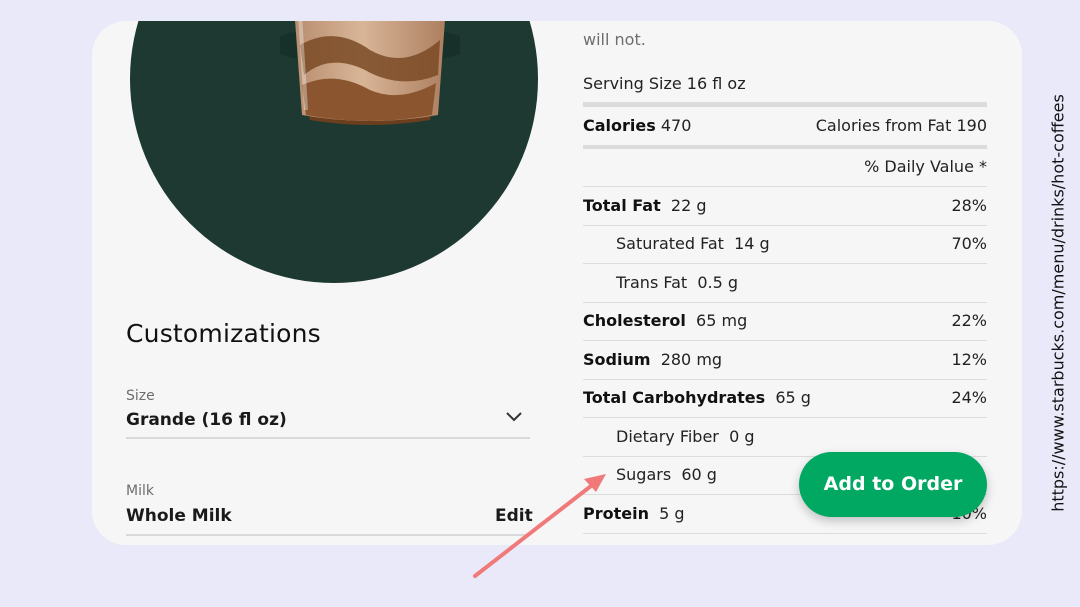 The height and width of the screenshot is (607, 1080). I want to click on calories-from-fat: Calories from Fat 190, so click(901, 125).